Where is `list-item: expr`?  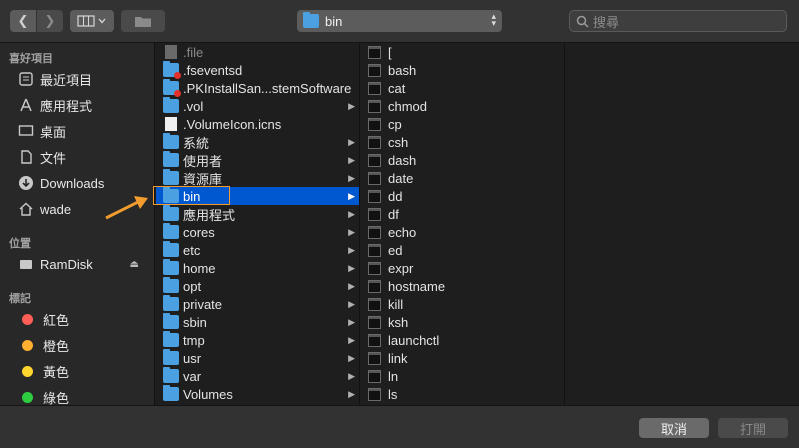 list-item: expr is located at coordinates (462, 268).